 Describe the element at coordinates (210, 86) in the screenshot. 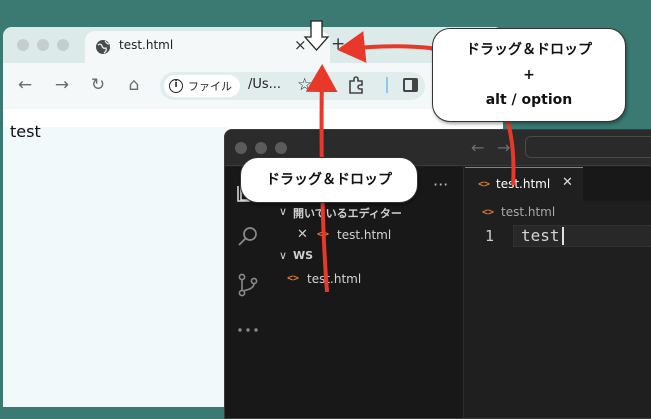

I see `site-info-label: ファイル` at that location.